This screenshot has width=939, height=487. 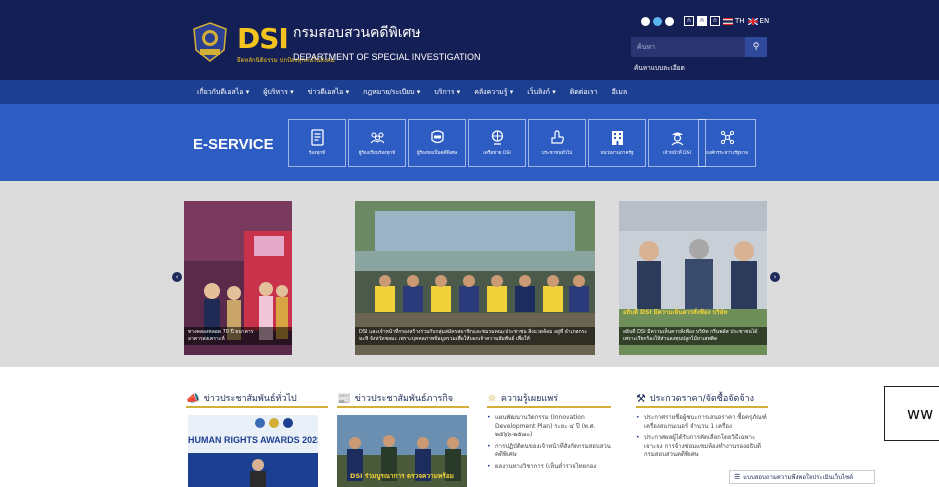 I want to click on eservice-label: ผู้ร้องเรียนร้องทุกข์, so click(x=377, y=153).